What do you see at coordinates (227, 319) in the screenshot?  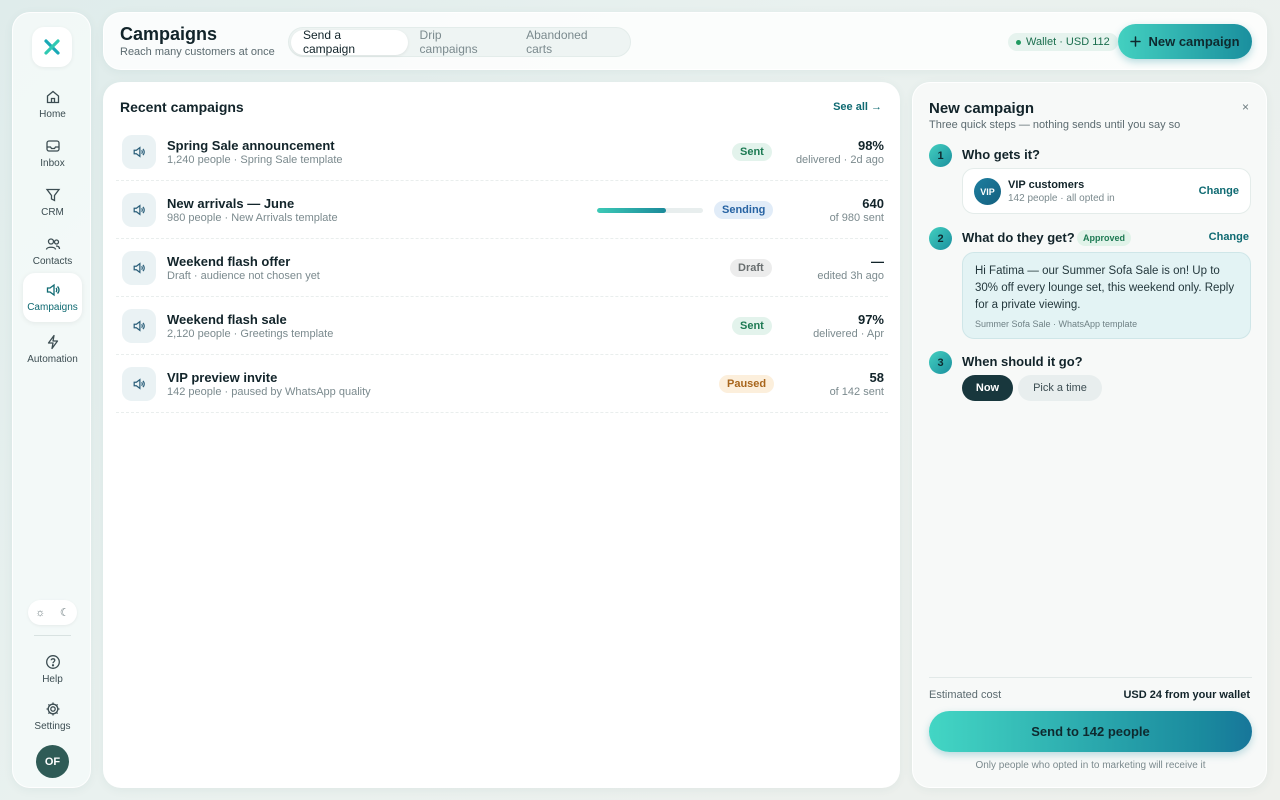 I see `campaign-name: Weekend flash sale` at bounding box center [227, 319].